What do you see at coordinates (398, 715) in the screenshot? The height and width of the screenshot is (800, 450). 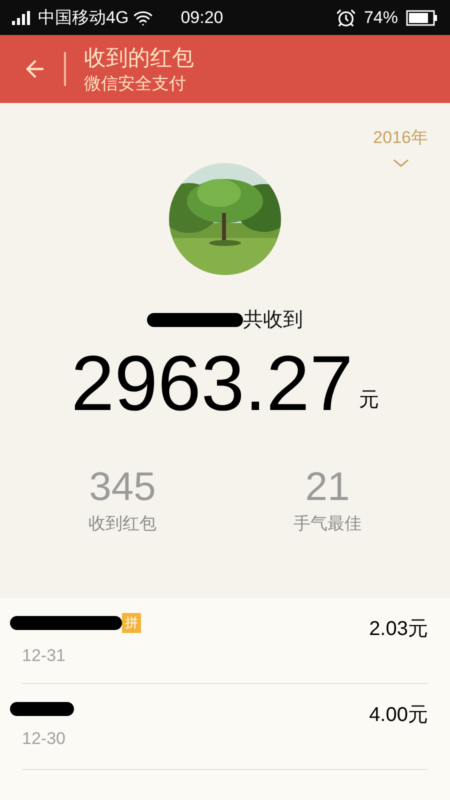 I see `record-amount: 4.00元` at bounding box center [398, 715].